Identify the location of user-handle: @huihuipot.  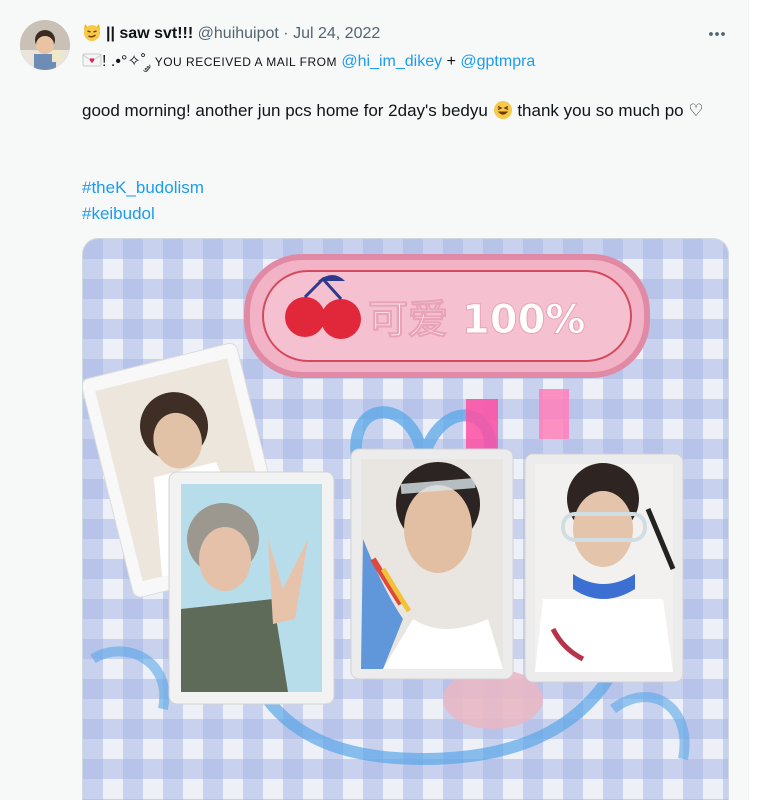
(238, 33).